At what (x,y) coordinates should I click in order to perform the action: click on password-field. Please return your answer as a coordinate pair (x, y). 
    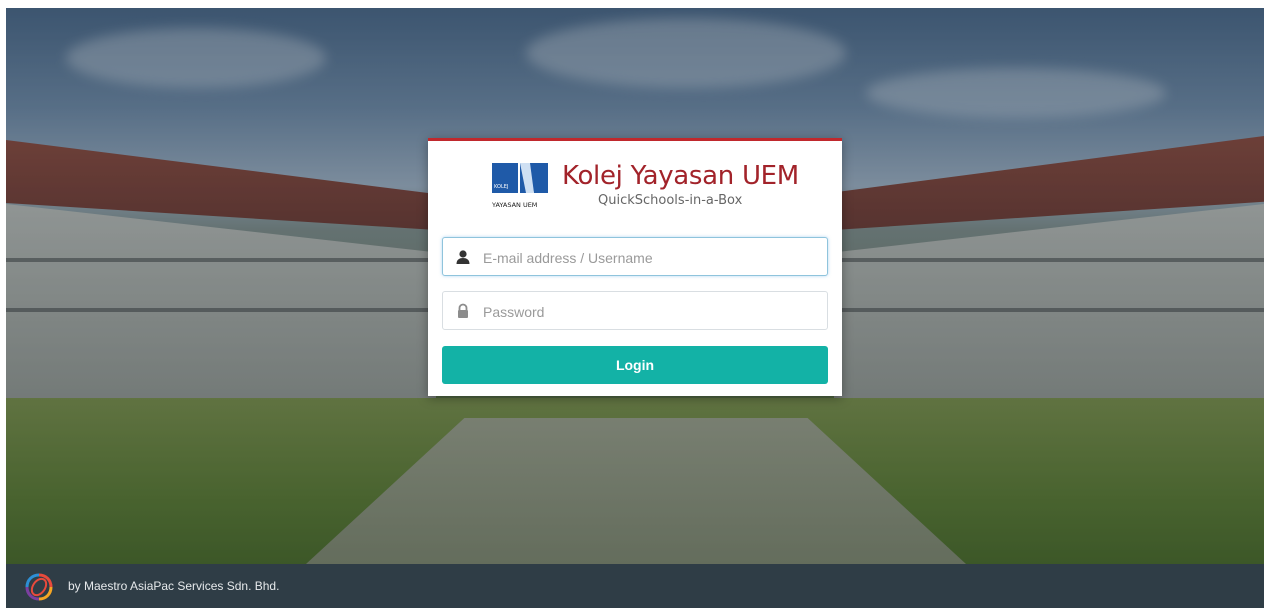
    Looking at the image, I should click on (635, 310).